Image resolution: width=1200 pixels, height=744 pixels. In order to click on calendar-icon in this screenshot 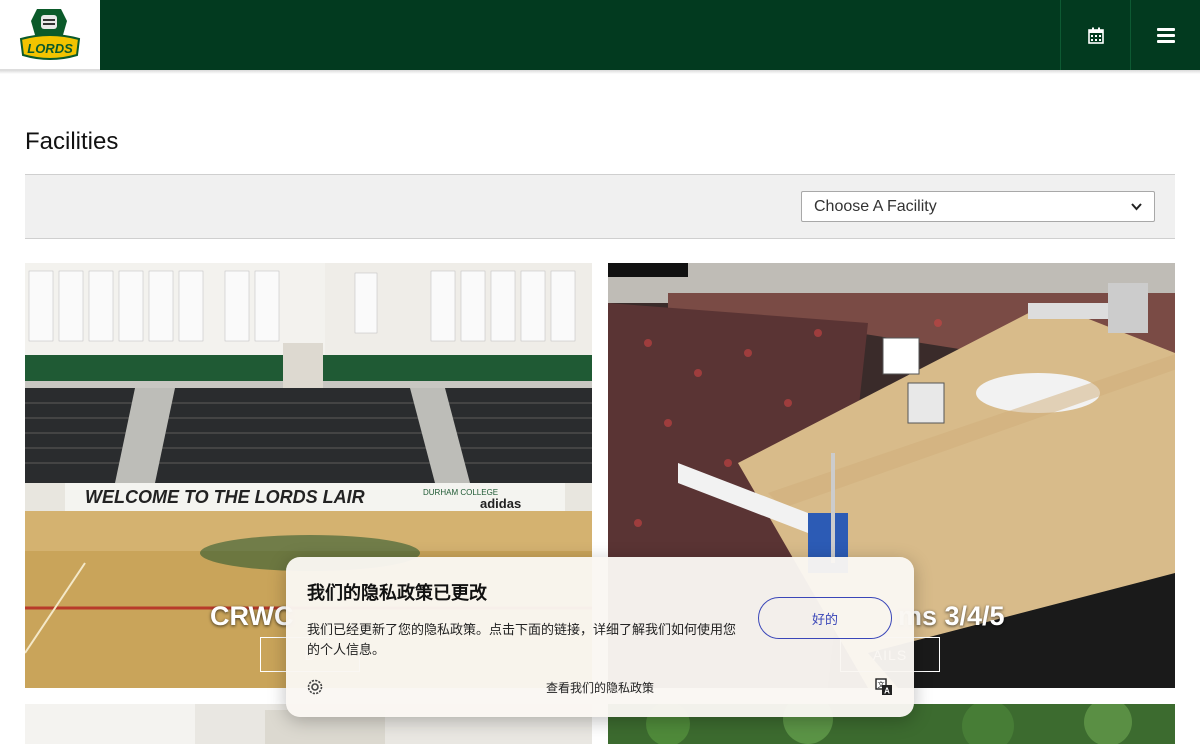, I will do `click(1095, 35)`.